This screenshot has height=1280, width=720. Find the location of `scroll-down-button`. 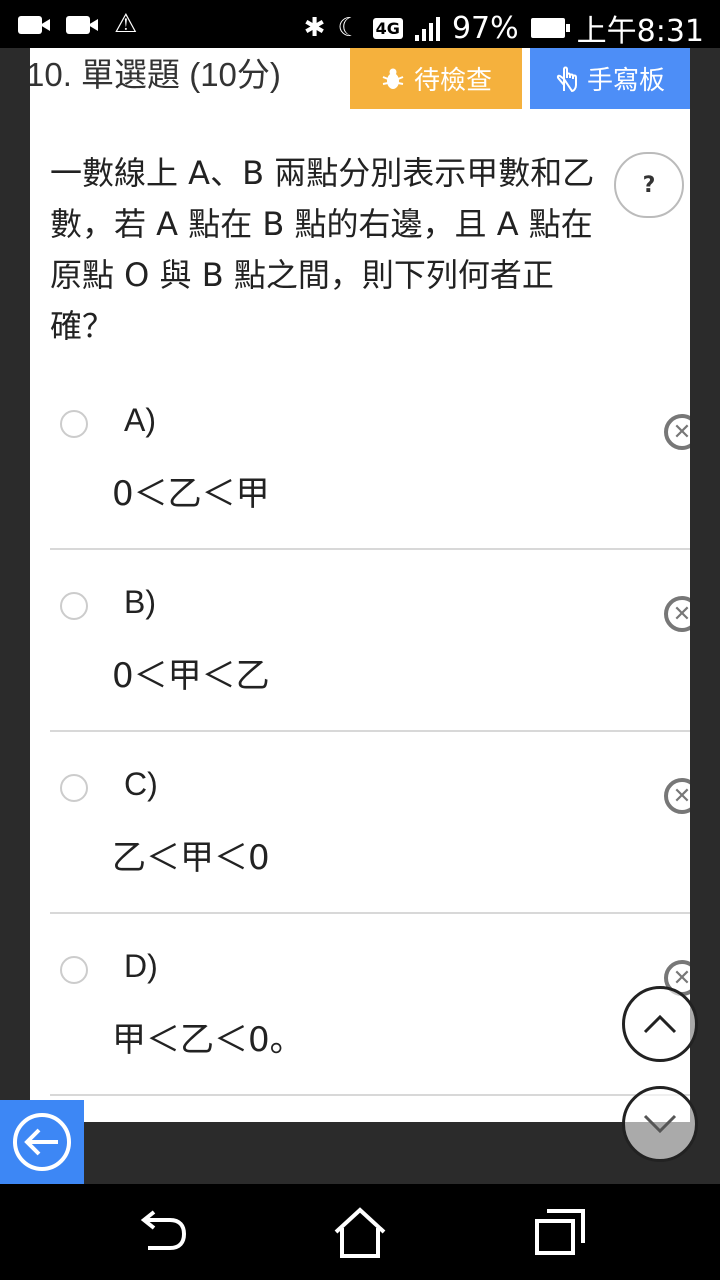

scroll-down-button is located at coordinates (660, 1124).